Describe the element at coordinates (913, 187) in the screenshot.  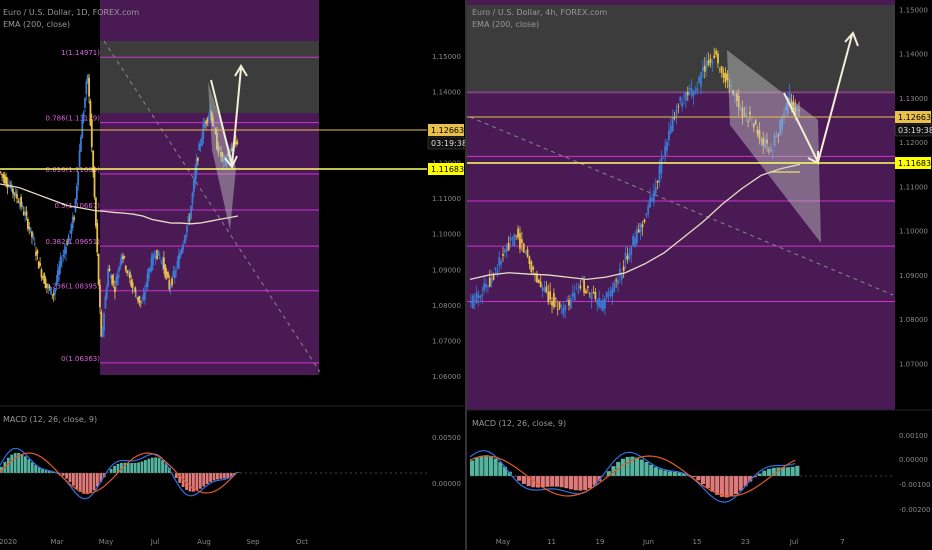
I see `y-tick-label: 1.11000` at that location.